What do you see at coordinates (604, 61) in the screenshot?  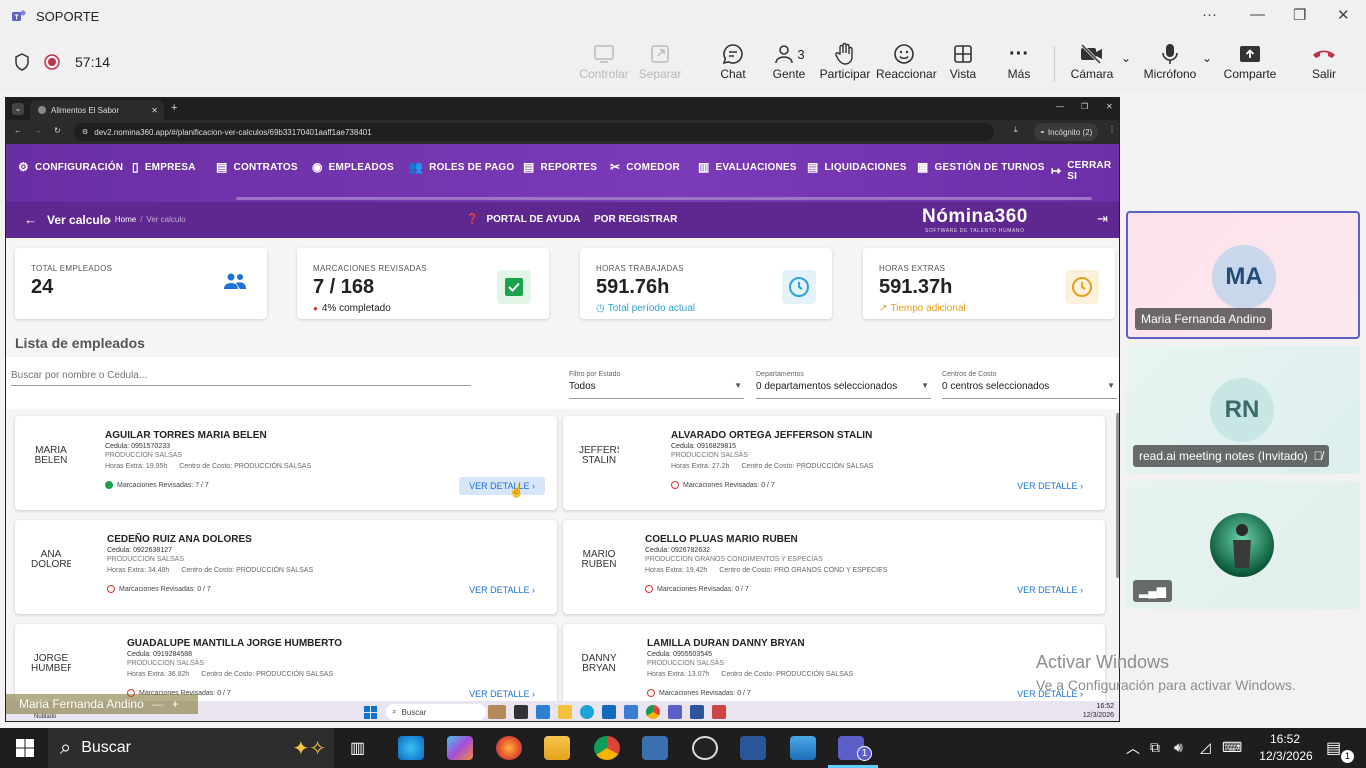 I see `control-button: Controlar` at bounding box center [604, 61].